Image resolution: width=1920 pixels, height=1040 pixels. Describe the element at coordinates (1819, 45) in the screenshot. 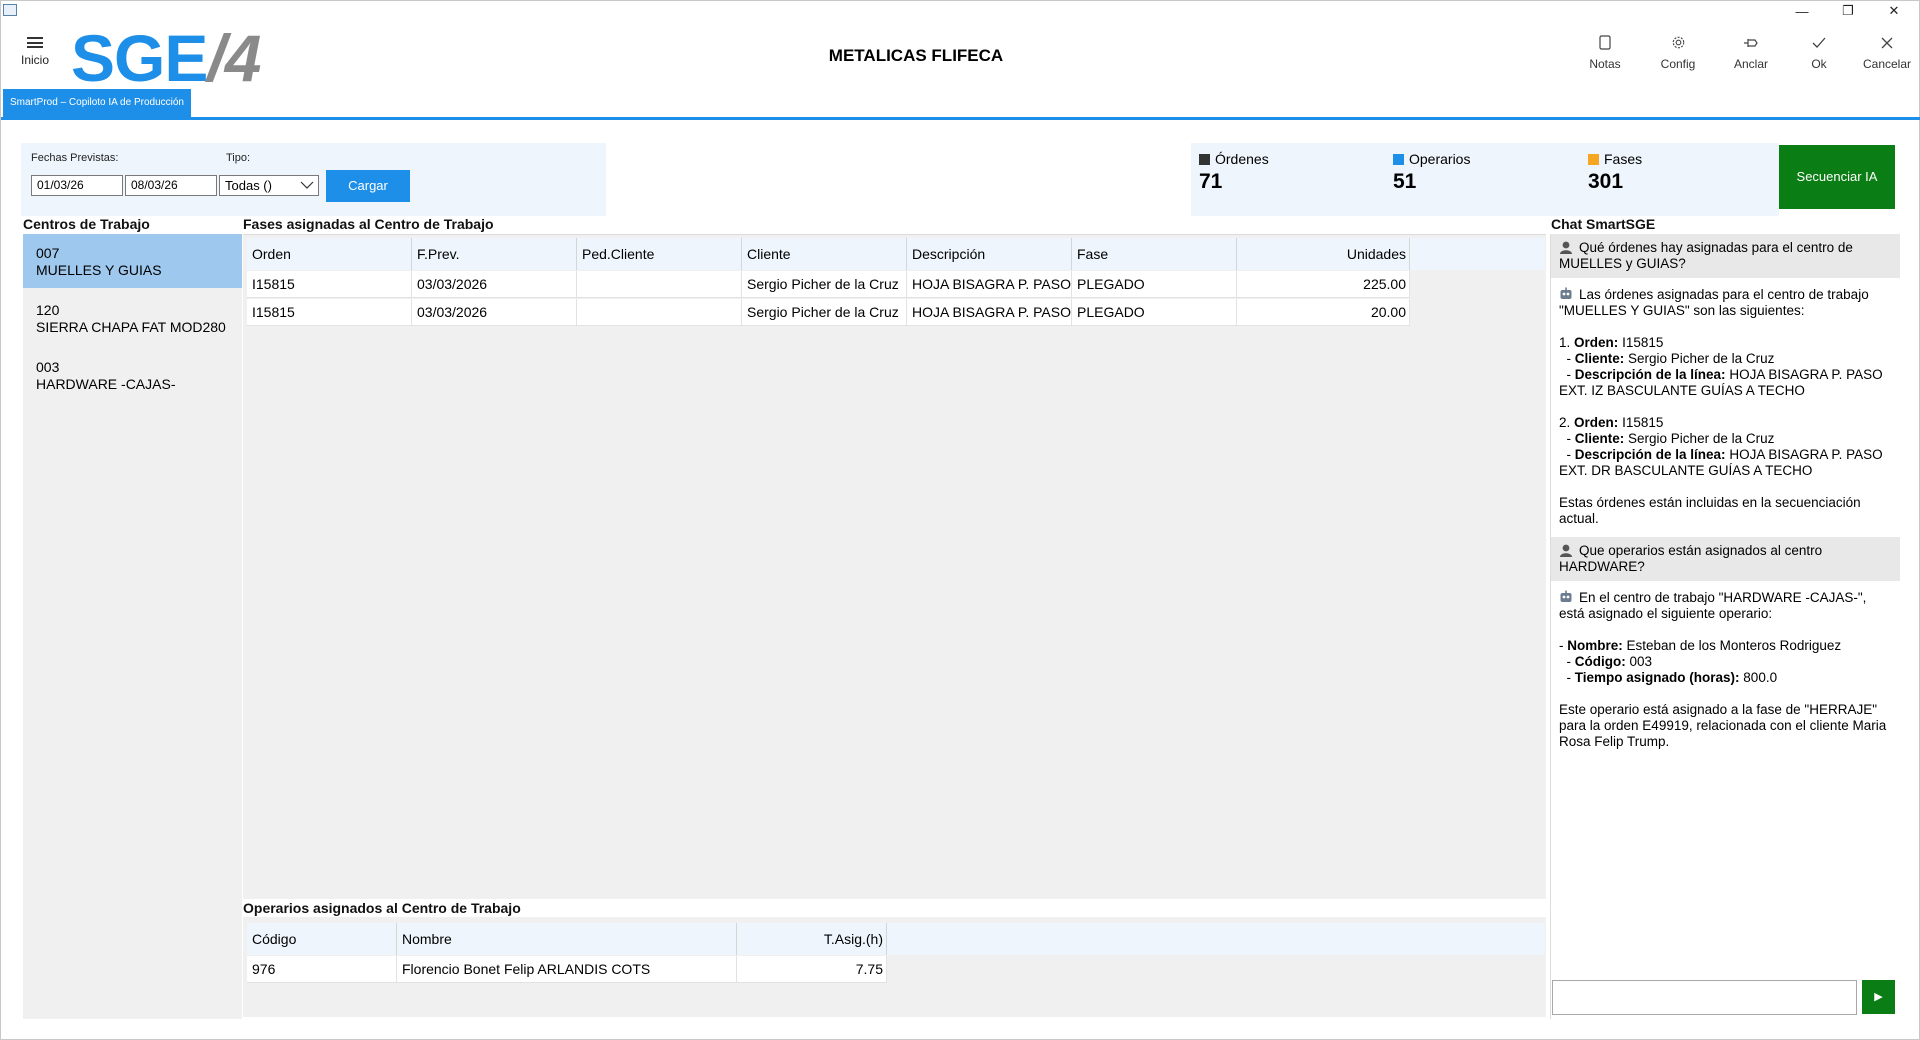

I see `check-icon` at that location.